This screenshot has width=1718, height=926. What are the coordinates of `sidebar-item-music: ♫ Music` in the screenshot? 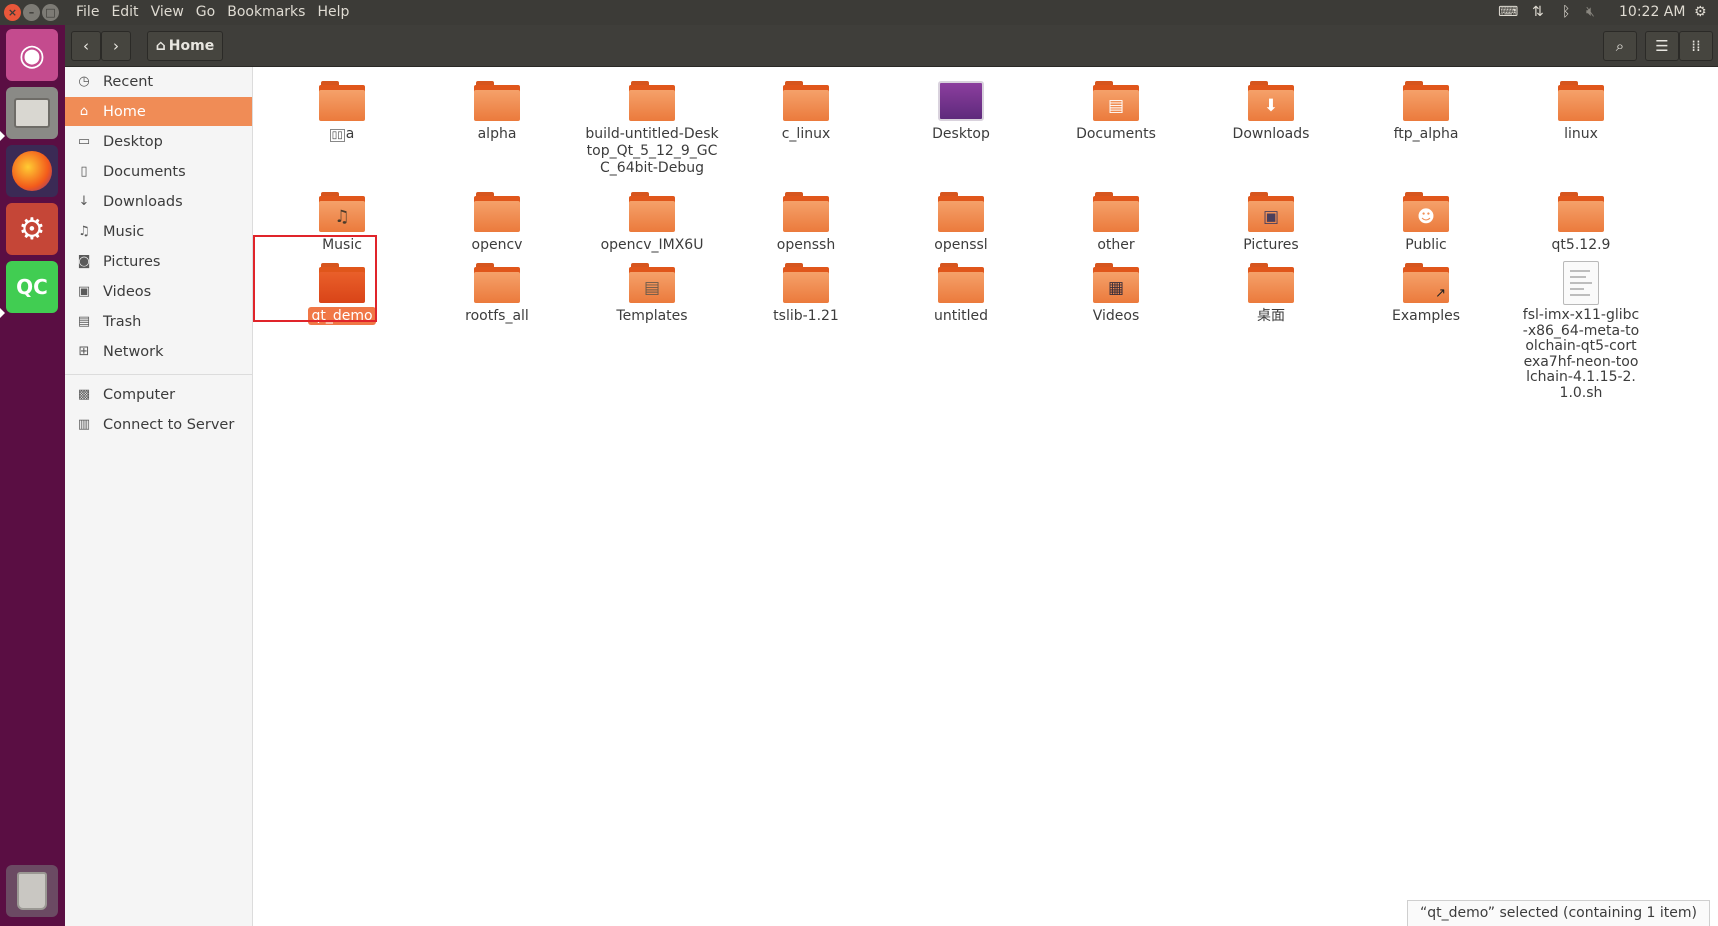 It's located at (158, 231).